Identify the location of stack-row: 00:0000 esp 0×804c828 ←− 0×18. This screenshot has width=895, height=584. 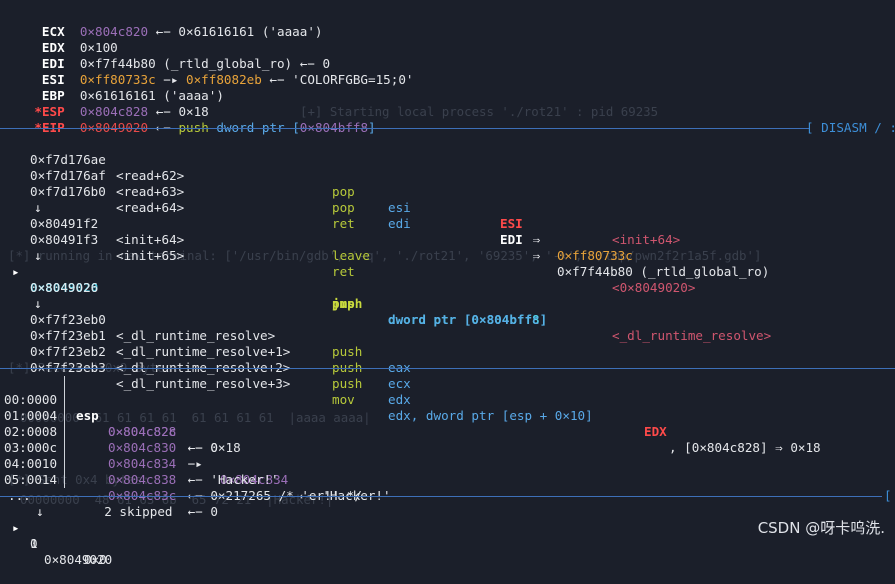
(120, 415).